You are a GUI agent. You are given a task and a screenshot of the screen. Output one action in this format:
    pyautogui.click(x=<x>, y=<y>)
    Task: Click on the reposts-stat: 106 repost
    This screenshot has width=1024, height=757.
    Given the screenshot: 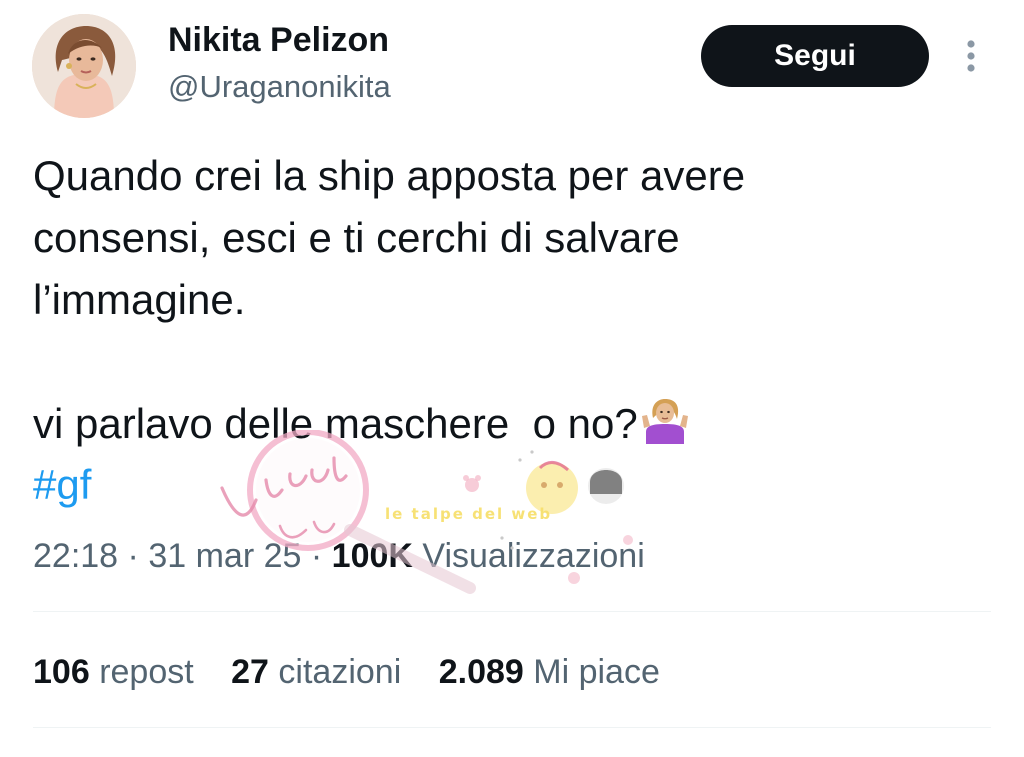 What is the action you would take?
    pyautogui.click(x=113, y=672)
    